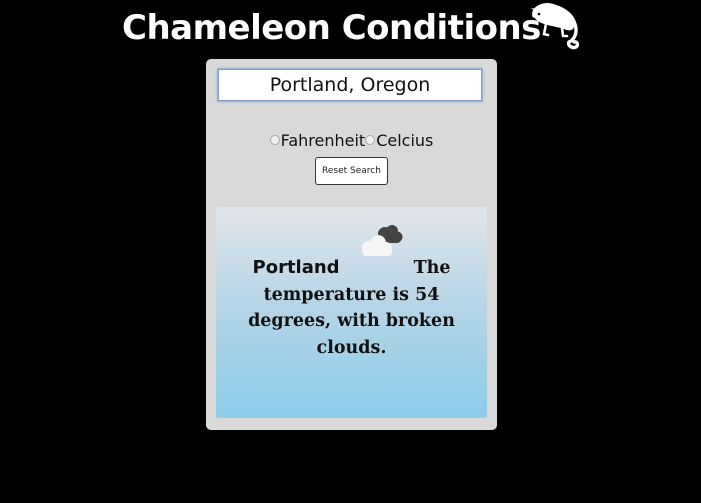 This screenshot has width=701, height=503. What do you see at coordinates (350, 85) in the screenshot?
I see `search-input` at bounding box center [350, 85].